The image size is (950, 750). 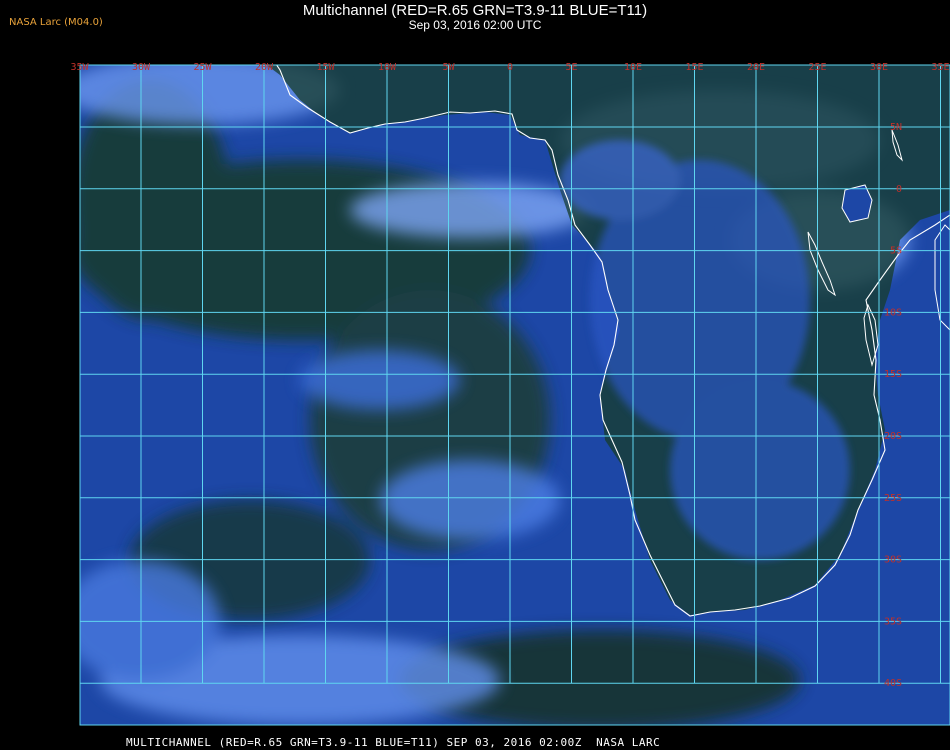 What do you see at coordinates (325, 67) in the screenshot?
I see `longitude-label: 15W` at bounding box center [325, 67].